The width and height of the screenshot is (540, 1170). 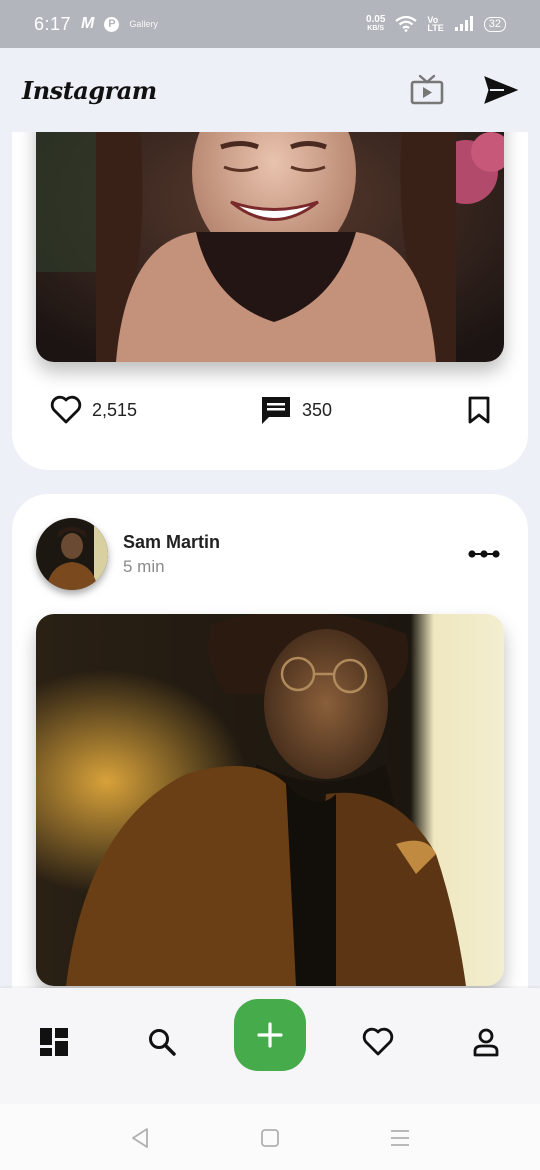 What do you see at coordinates (427, 90) in the screenshot?
I see `igtv-icon` at bounding box center [427, 90].